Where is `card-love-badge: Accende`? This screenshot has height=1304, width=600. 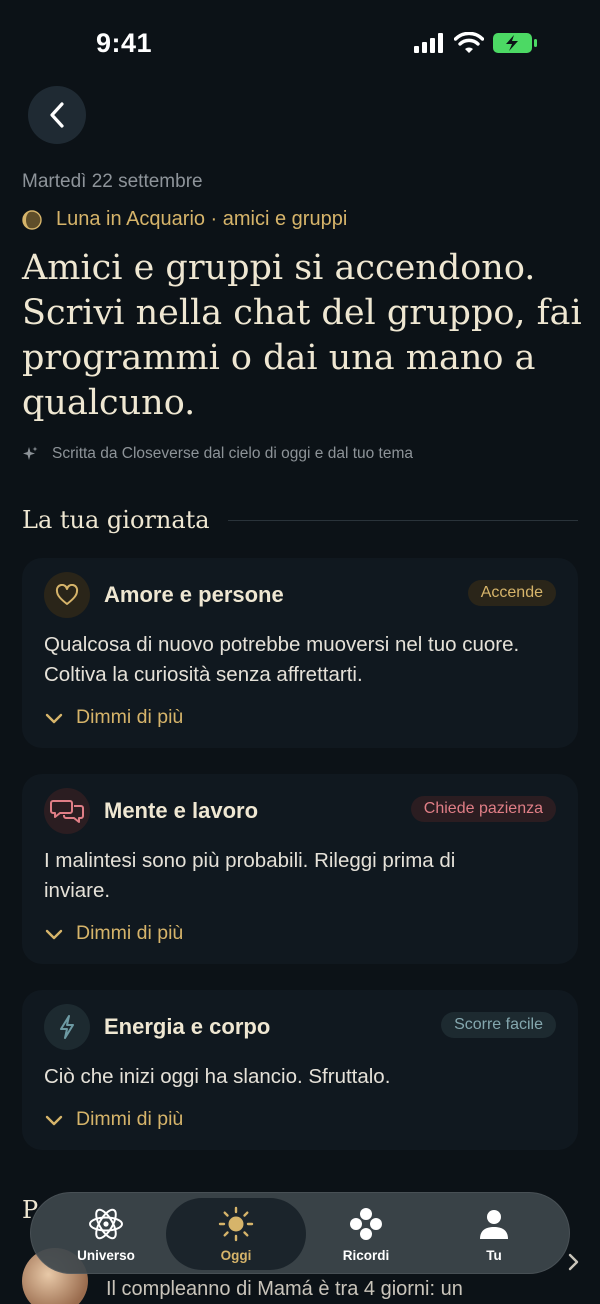 card-love-badge: Accende is located at coordinates (511, 593).